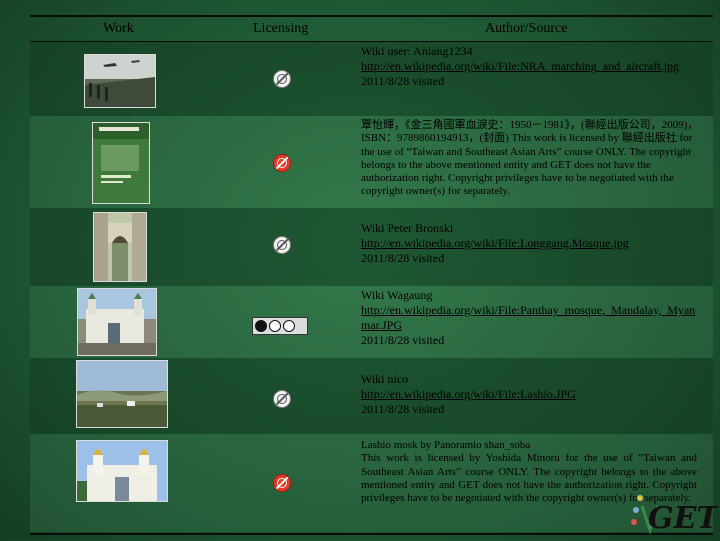  I want to click on mosque-gate-photo, so click(120, 247).